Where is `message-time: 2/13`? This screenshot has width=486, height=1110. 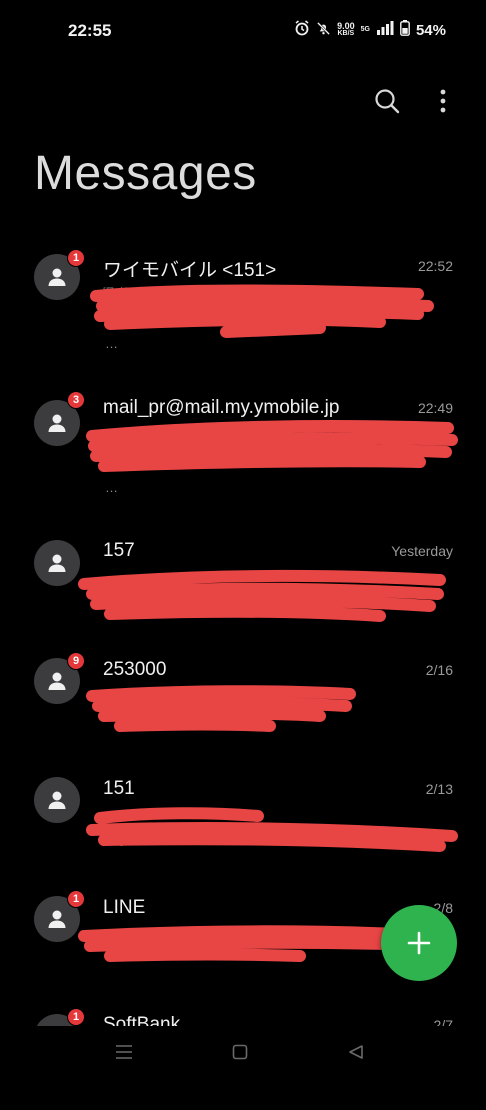
message-time: 2/13 is located at coordinates (439, 789).